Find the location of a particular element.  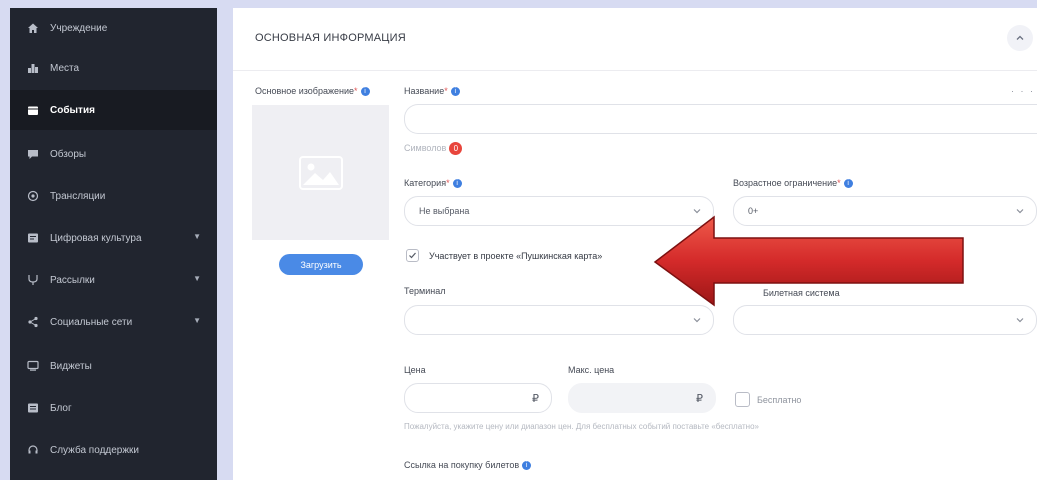

age-label: Возрастное ограничение is located at coordinates (785, 183).